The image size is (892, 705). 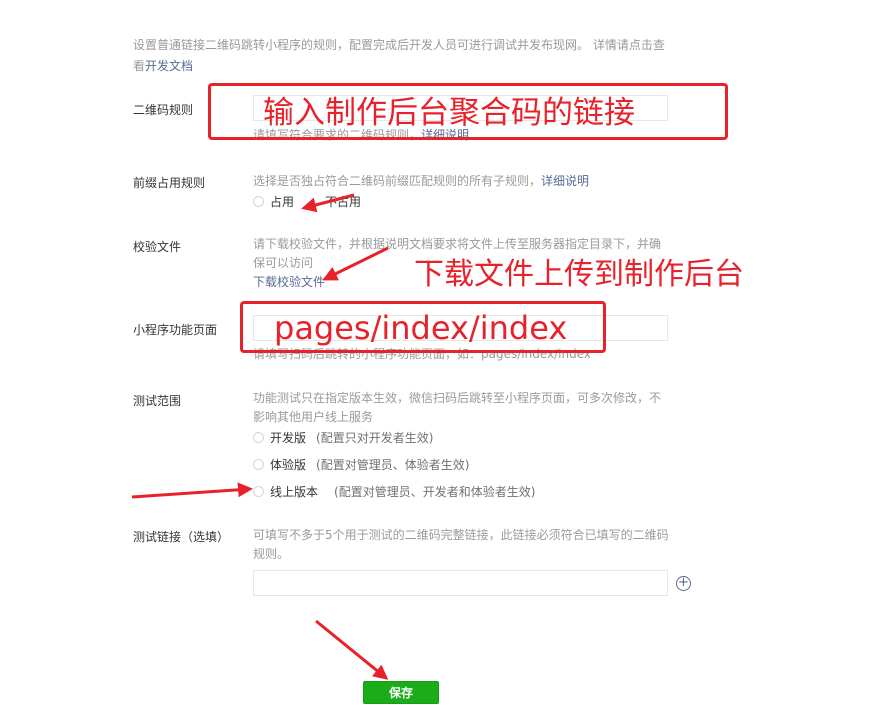 I want to click on arrow-to-not-occupy, so click(x=328, y=203).